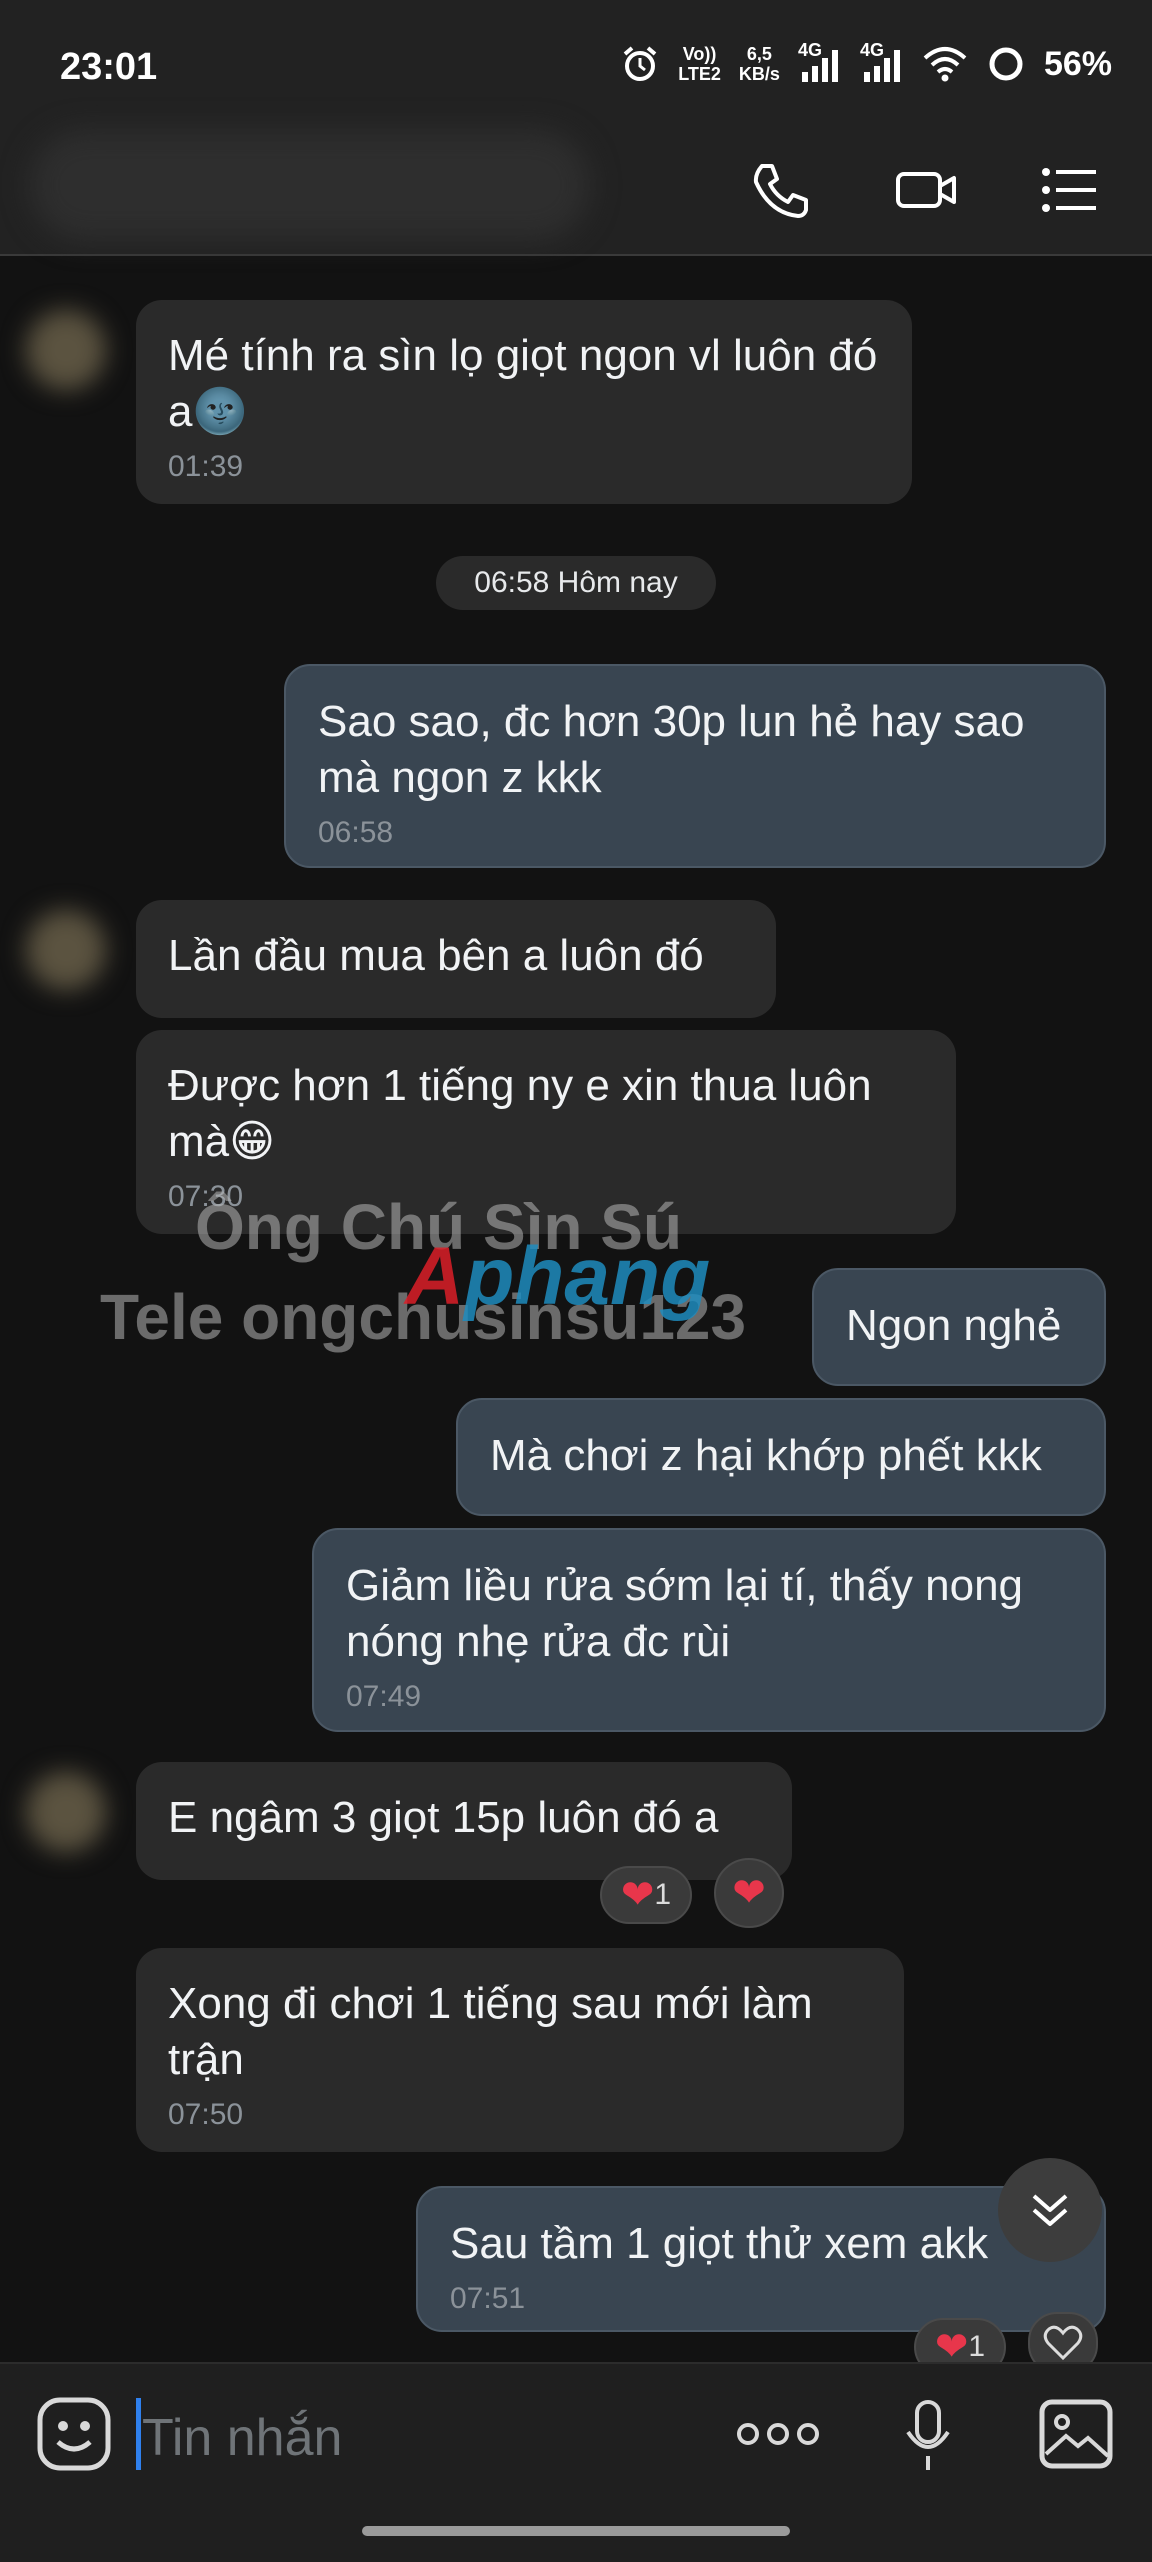 This screenshot has height=2562, width=1152. I want to click on battery-ring-icon, so click(1006, 64).